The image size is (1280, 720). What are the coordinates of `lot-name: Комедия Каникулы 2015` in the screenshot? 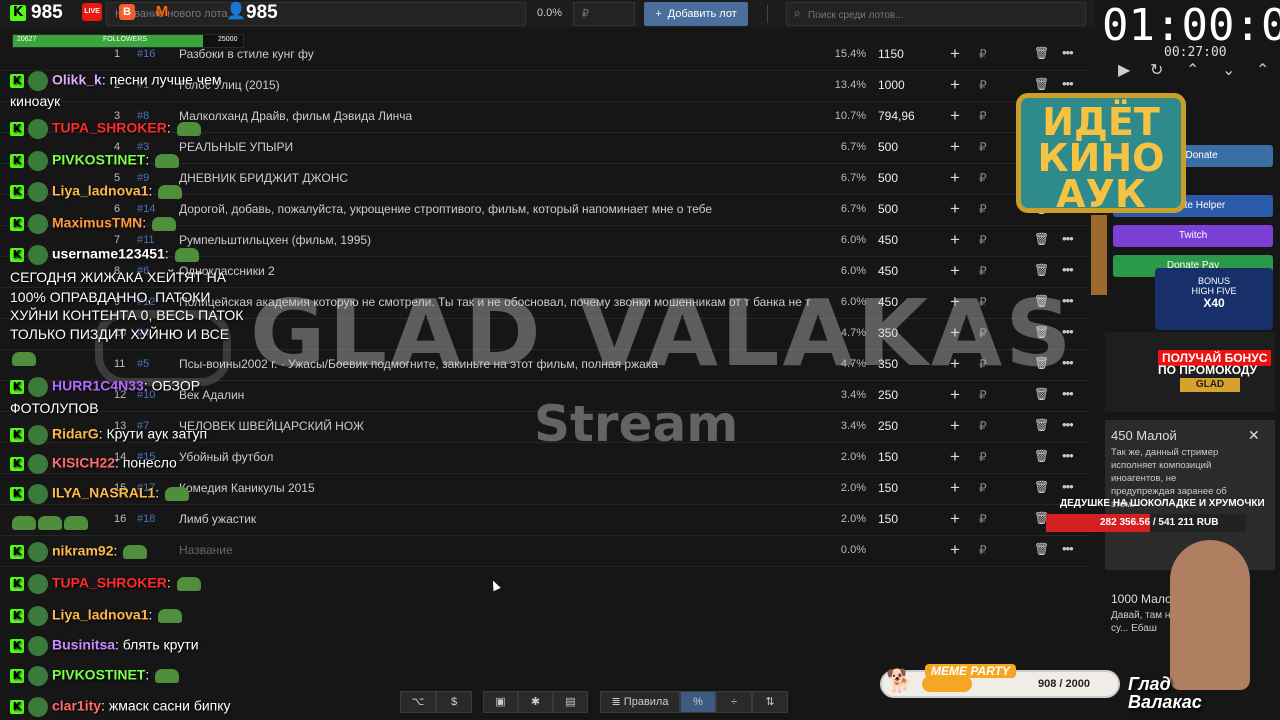 It's located at (247, 488).